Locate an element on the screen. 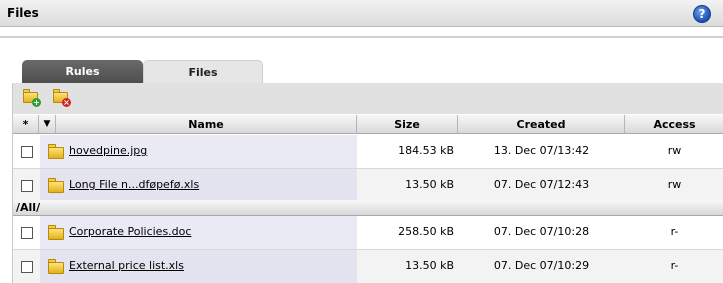 Image resolution: width=723 pixels, height=283 pixels. add-folder-icon: + is located at coordinates (32, 98).